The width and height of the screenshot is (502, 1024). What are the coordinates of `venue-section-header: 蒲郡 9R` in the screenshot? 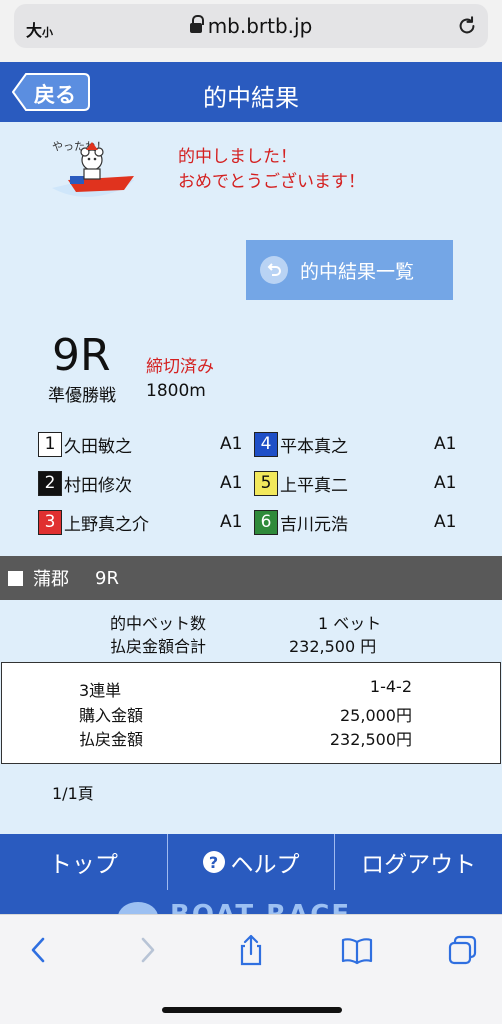 It's located at (251, 578).